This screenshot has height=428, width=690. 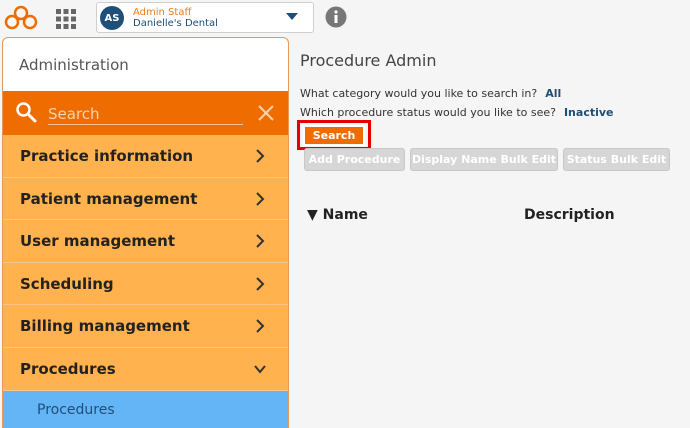 I want to click on sidebar-item-label: Billing management, so click(x=105, y=326).